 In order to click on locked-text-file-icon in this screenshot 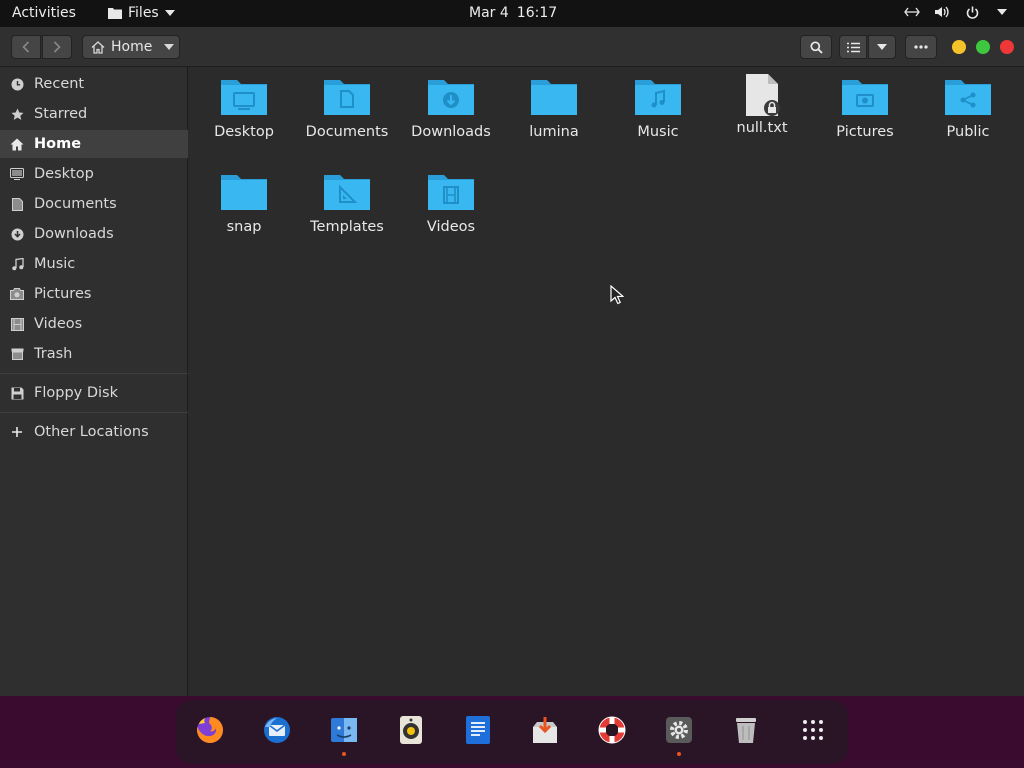, I will do `click(763, 95)`.